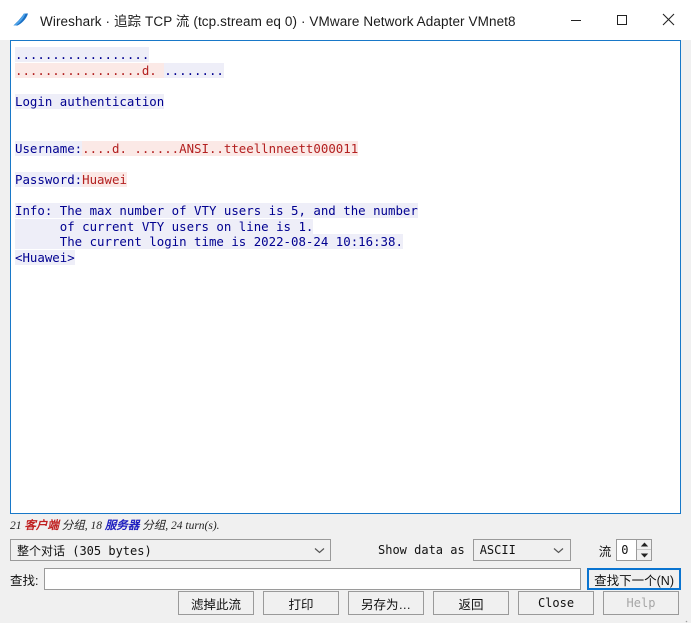  Describe the element at coordinates (345, 524) in the screenshot. I see `stream-stats-line: 21 客户端 分组, 18 服务器 分组, 24 turn(s).` at that location.